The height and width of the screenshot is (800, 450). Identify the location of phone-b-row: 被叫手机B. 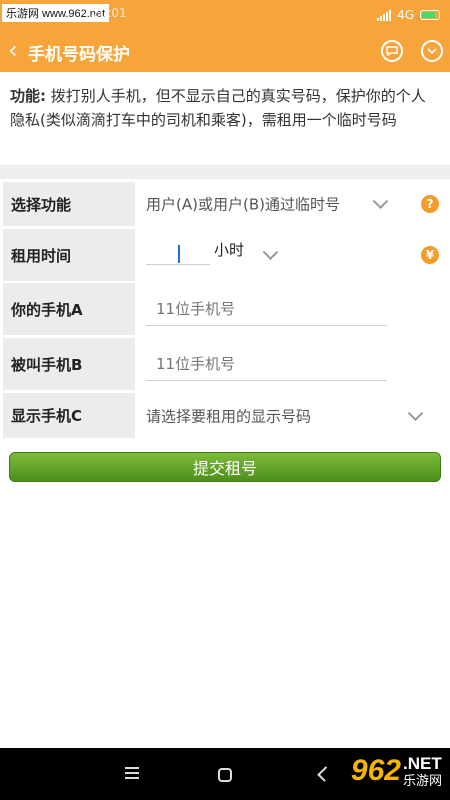
(224, 364).